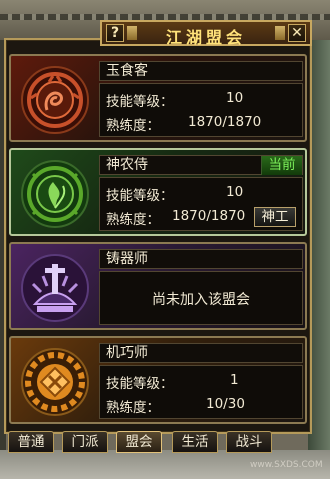  What do you see at coordinates (85, 442) in the screenshot?
I see `tab-sect: 门派` at bounding box center [85, 442].